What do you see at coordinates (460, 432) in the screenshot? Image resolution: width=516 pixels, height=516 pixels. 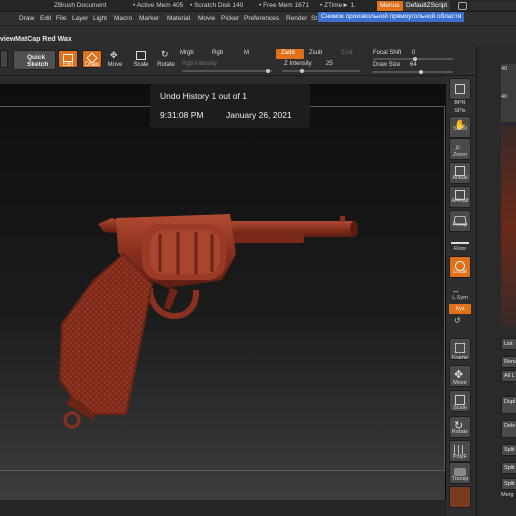 I see `shelf-rotate-label: Rotate` at bounding box center [460, 432].